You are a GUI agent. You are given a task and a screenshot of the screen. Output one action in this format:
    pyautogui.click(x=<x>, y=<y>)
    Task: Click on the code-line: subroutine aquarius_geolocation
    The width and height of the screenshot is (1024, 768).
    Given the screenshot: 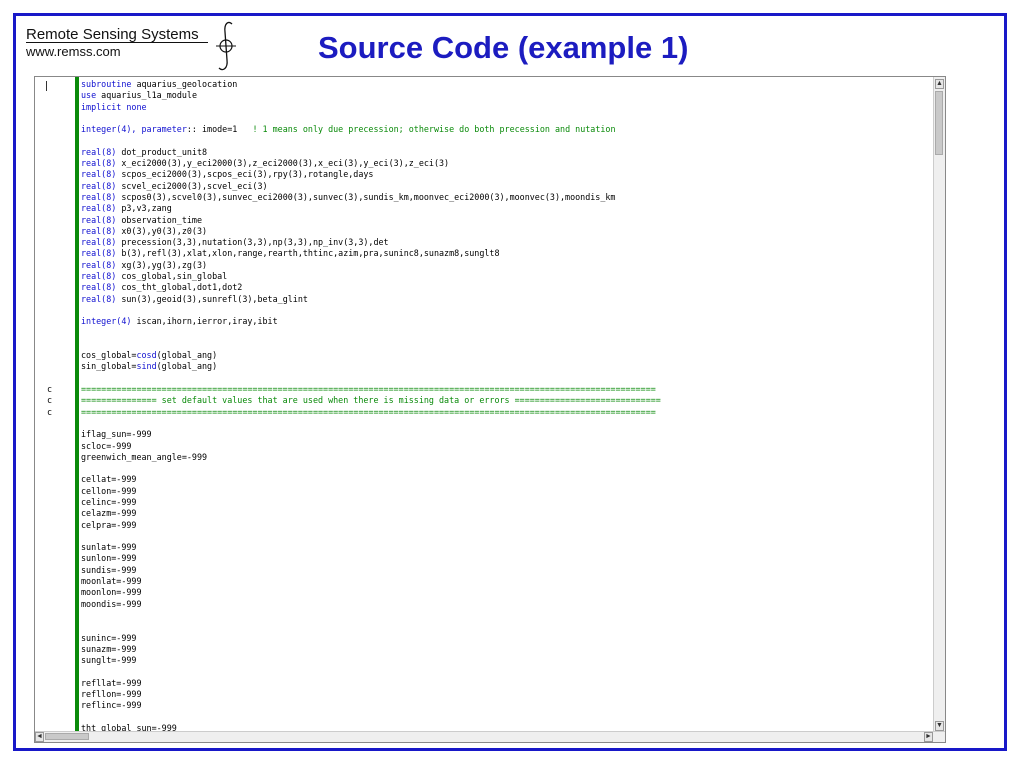 What is the action you would take?
    pyautogui.click(x=506, y=84)
    